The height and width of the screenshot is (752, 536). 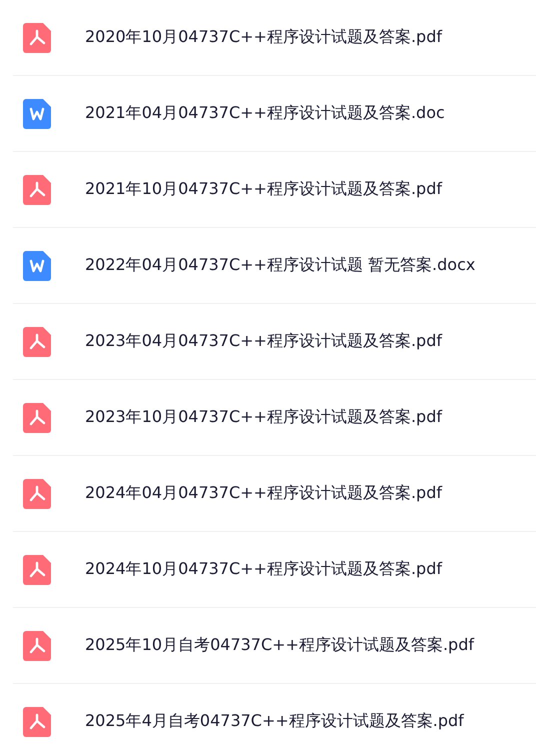 What do you see at coordinates (263, 189) in the screenshot?
I see `file-name: 2021年10月04737C++程序设计试题及答案.pdf` at bounding box center [263, 189].